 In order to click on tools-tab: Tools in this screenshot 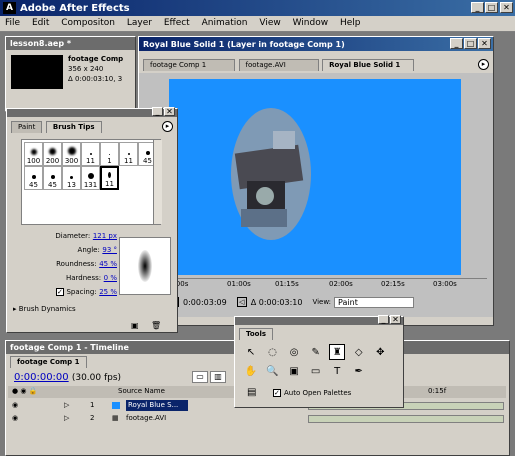, I will do `click(256, 334)`.